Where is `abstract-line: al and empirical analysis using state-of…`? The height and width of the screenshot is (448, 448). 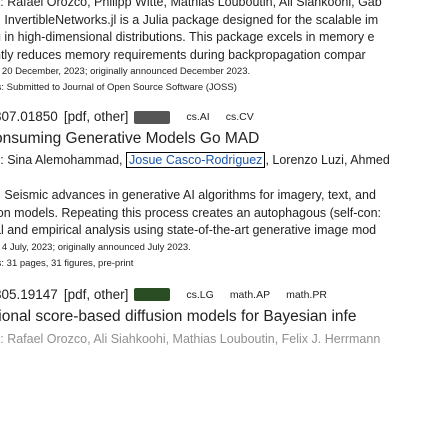 abstract-line: al and empirical analysis using state-of… is located at coordinates (188, 230).